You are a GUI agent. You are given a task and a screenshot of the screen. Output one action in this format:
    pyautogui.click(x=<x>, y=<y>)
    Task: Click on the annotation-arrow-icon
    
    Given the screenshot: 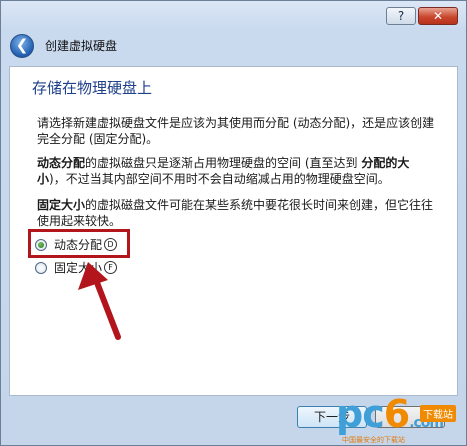 What is the action you would take?
    pyautogui.click(x=99, y=301)
    